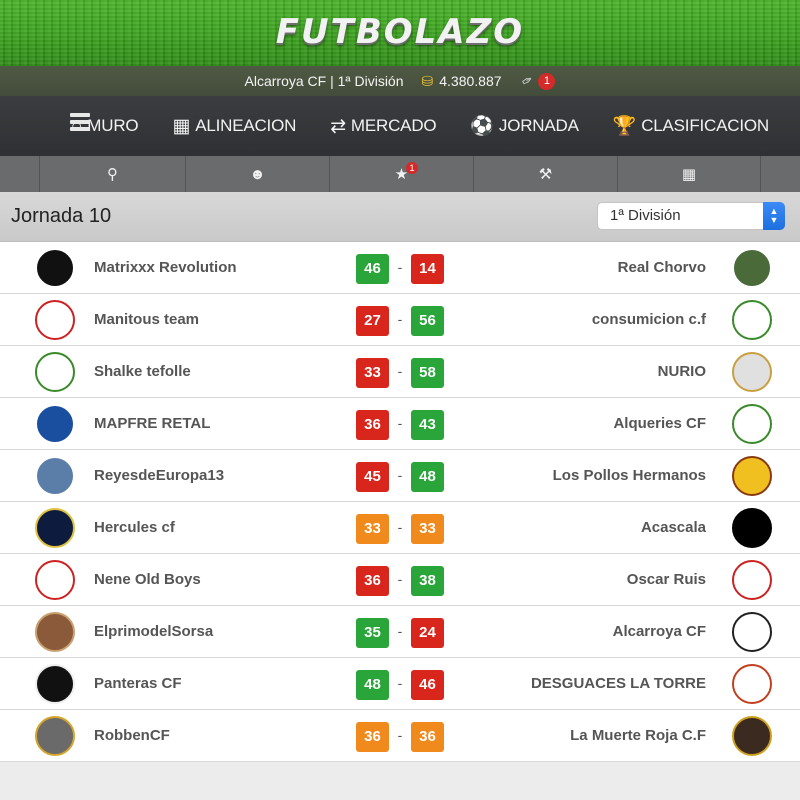 This screenshot has height=800, width=800. Describe the element at coordinates (649, 319) in the screenshot. I see `away-team-name: consumicion c.f` at that location.